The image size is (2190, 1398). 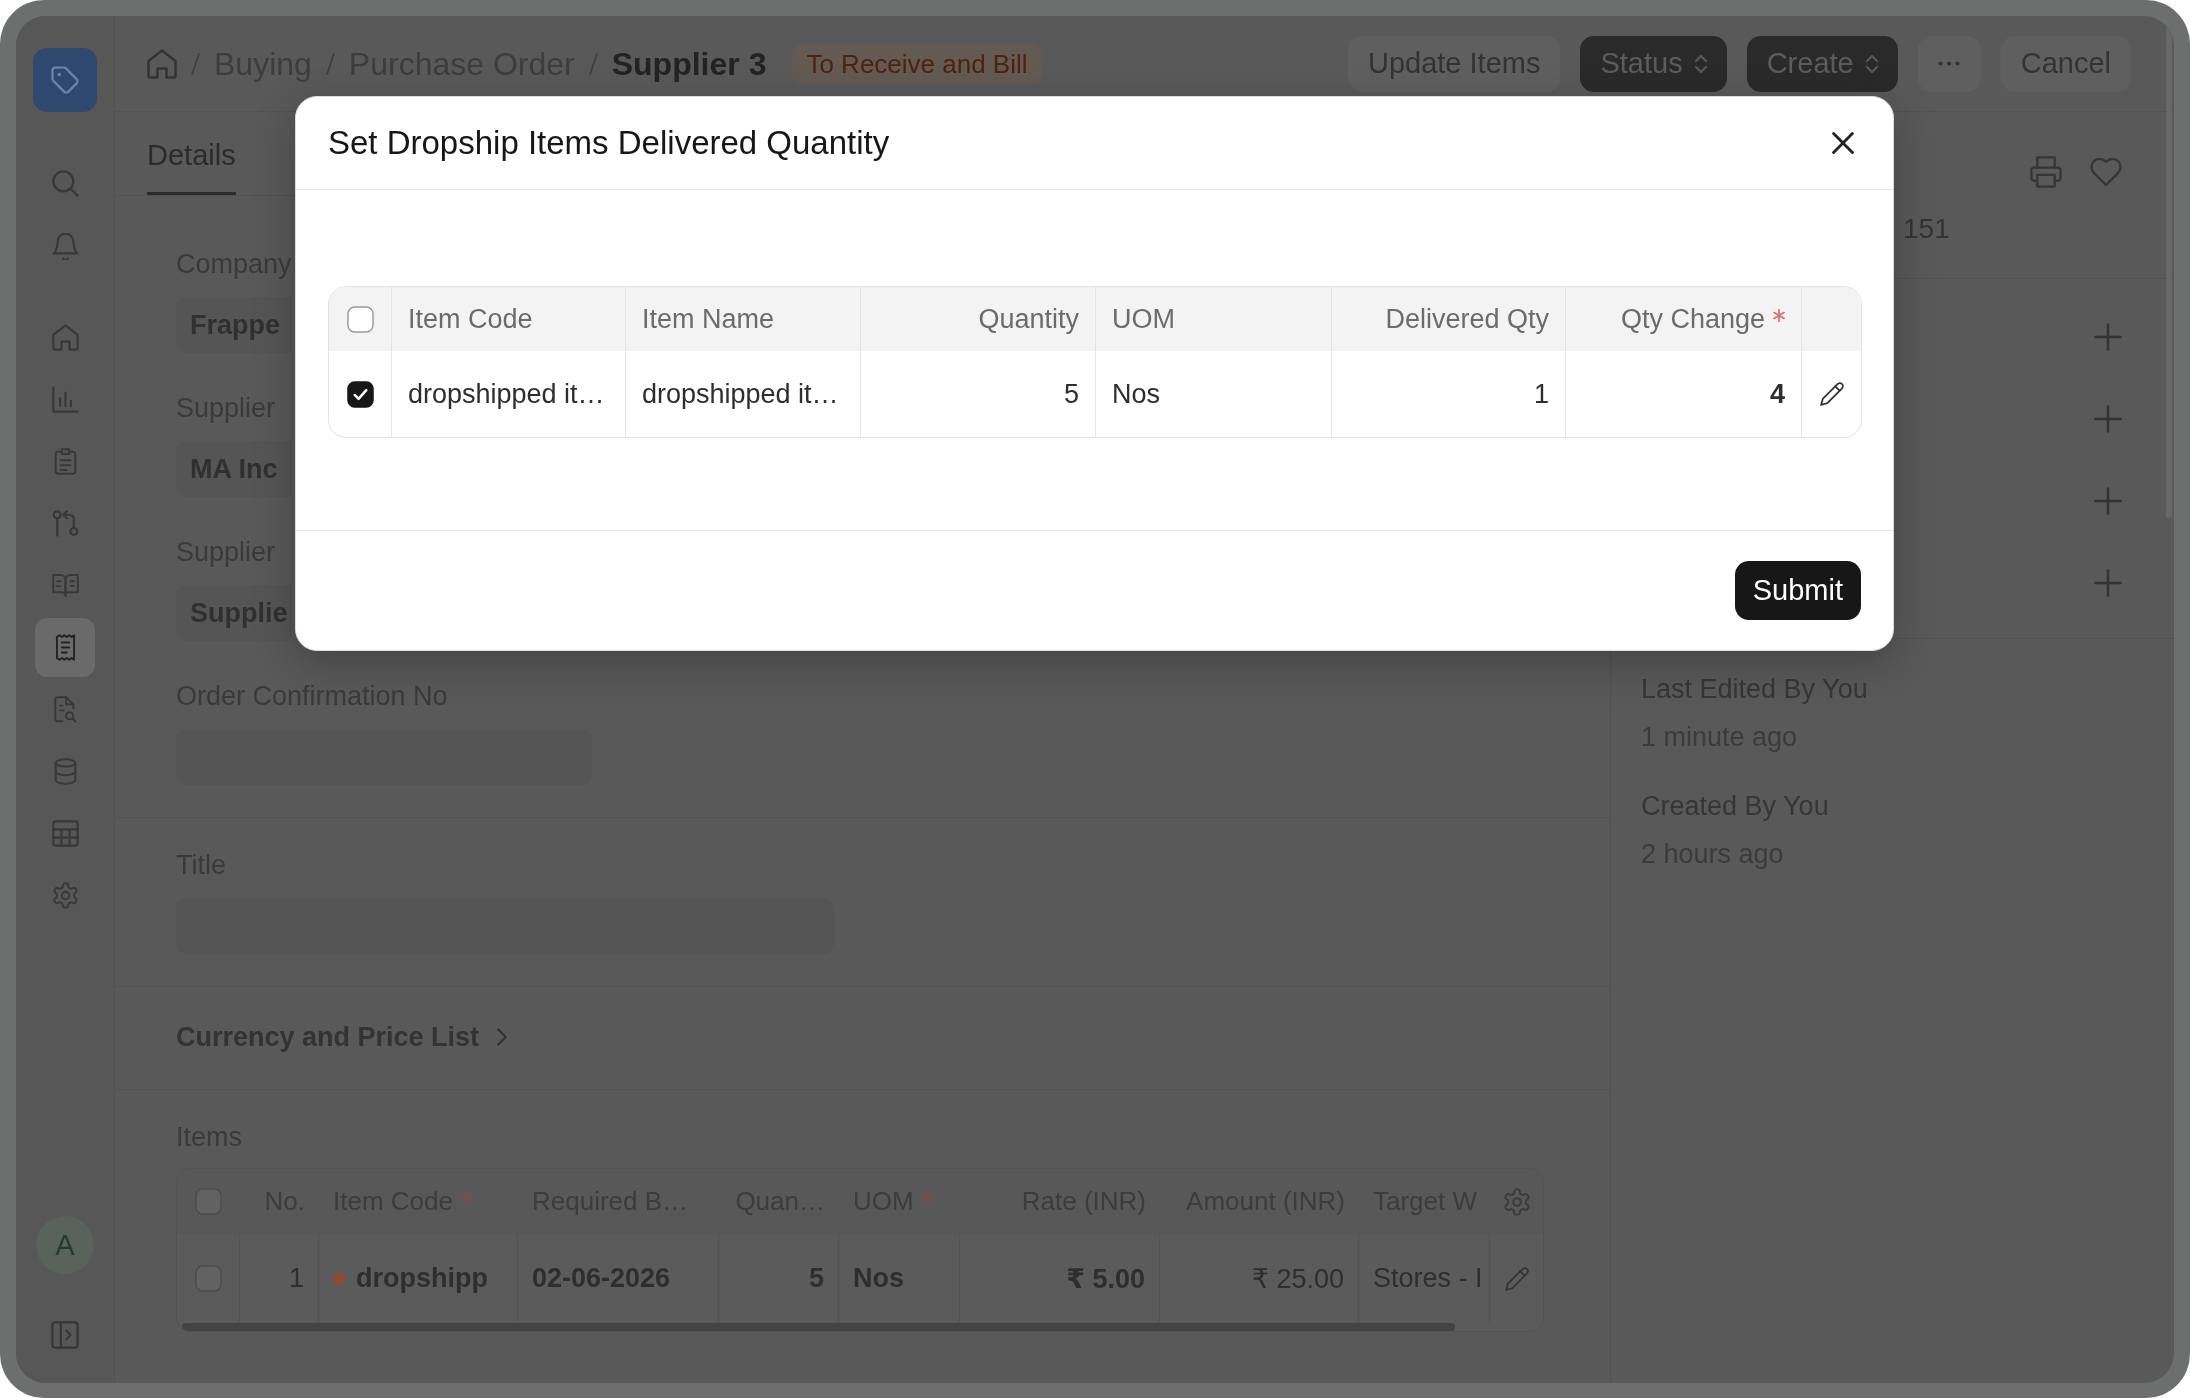 I want to click on table-cell: Nos, so click(x=1213, y=394).